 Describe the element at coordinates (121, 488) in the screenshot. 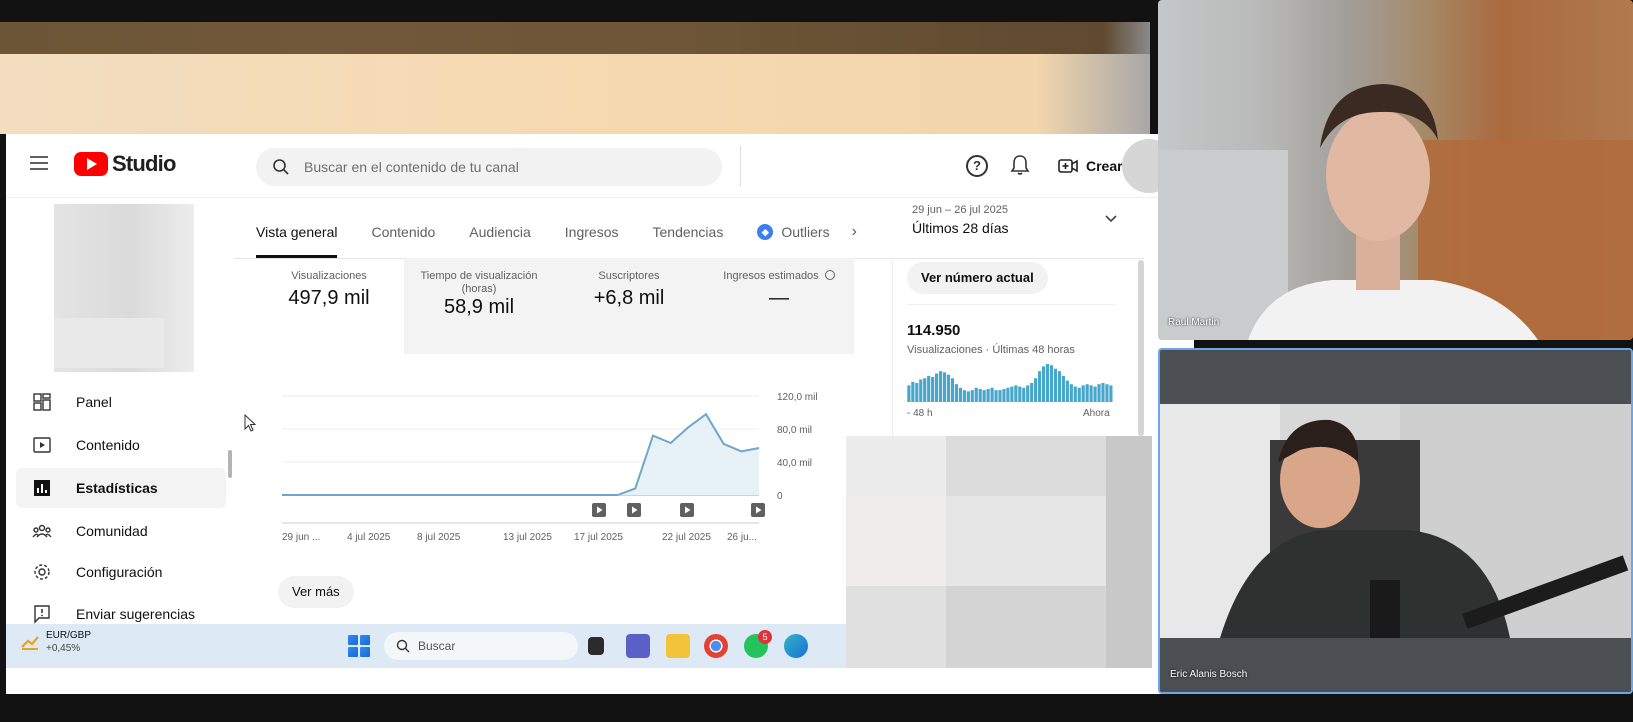

I see `sidebar-item-estadisticas: Estadísticas` at that location.